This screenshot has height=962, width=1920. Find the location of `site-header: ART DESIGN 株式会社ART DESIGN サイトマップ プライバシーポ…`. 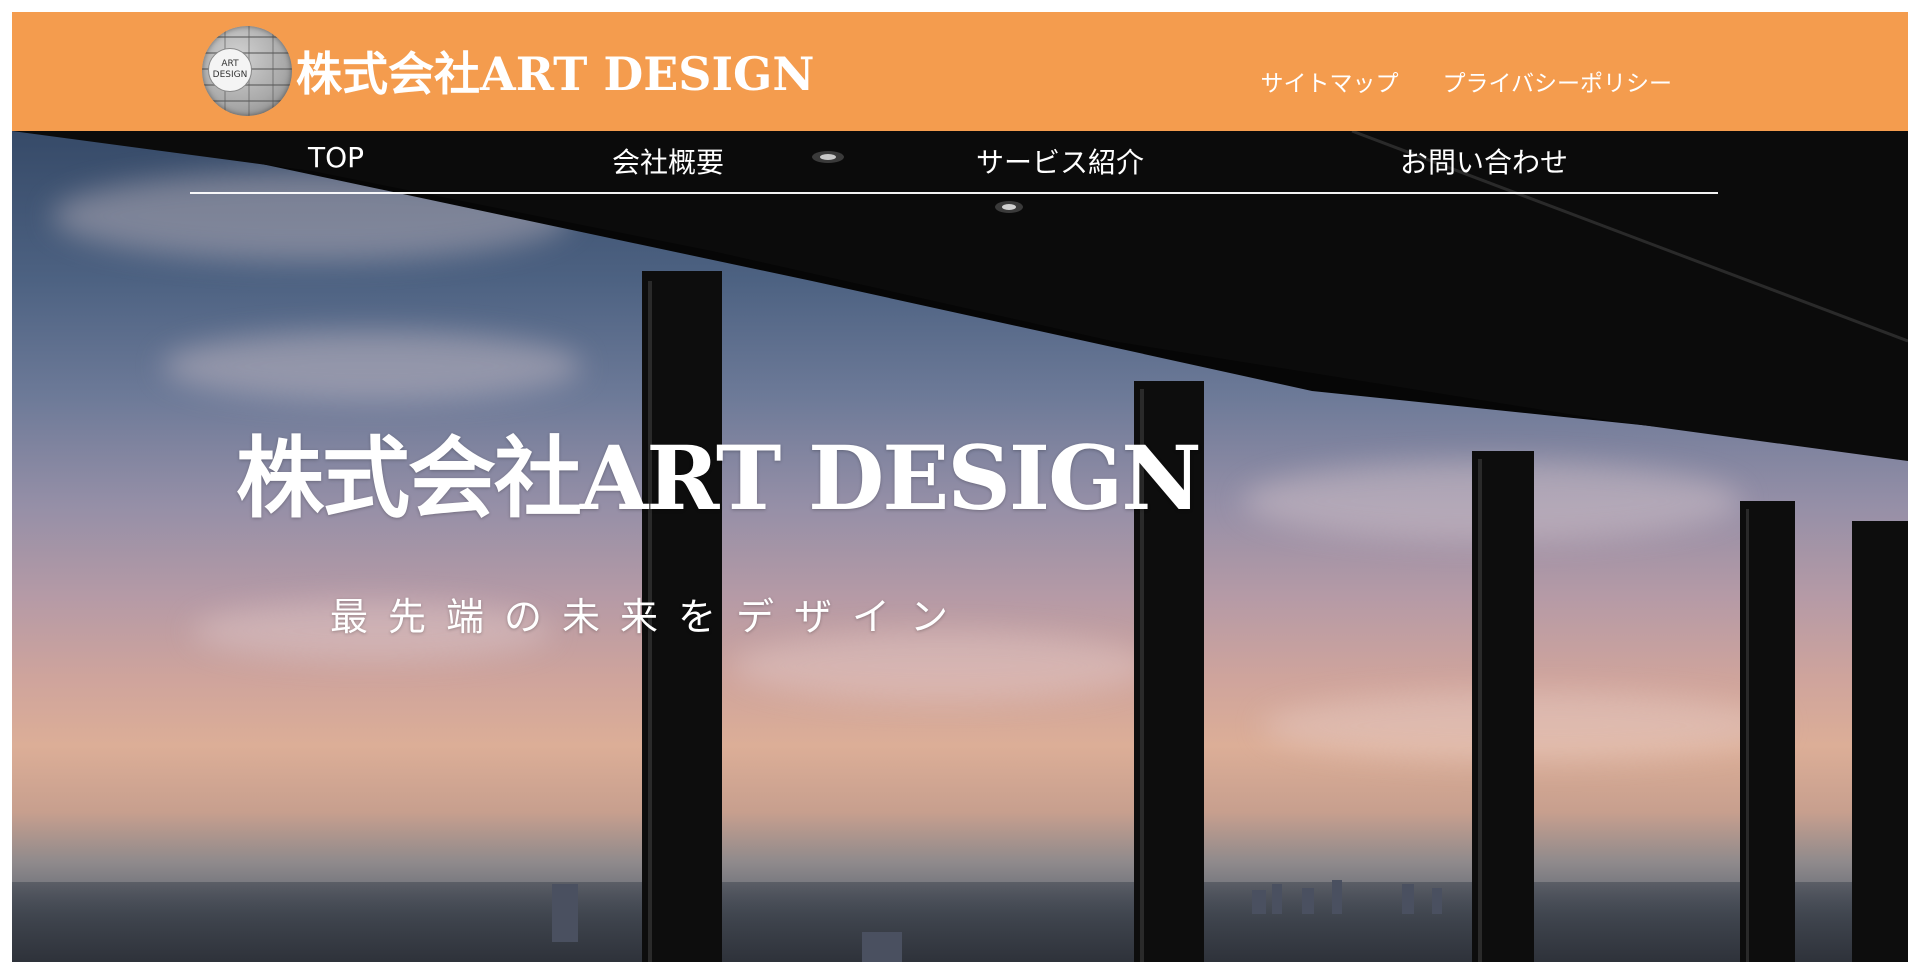

site-header: ART DESIGN 株式会社ART DESIGN サイトマップ プライバシーポ… is located at coordinates (960, 71).